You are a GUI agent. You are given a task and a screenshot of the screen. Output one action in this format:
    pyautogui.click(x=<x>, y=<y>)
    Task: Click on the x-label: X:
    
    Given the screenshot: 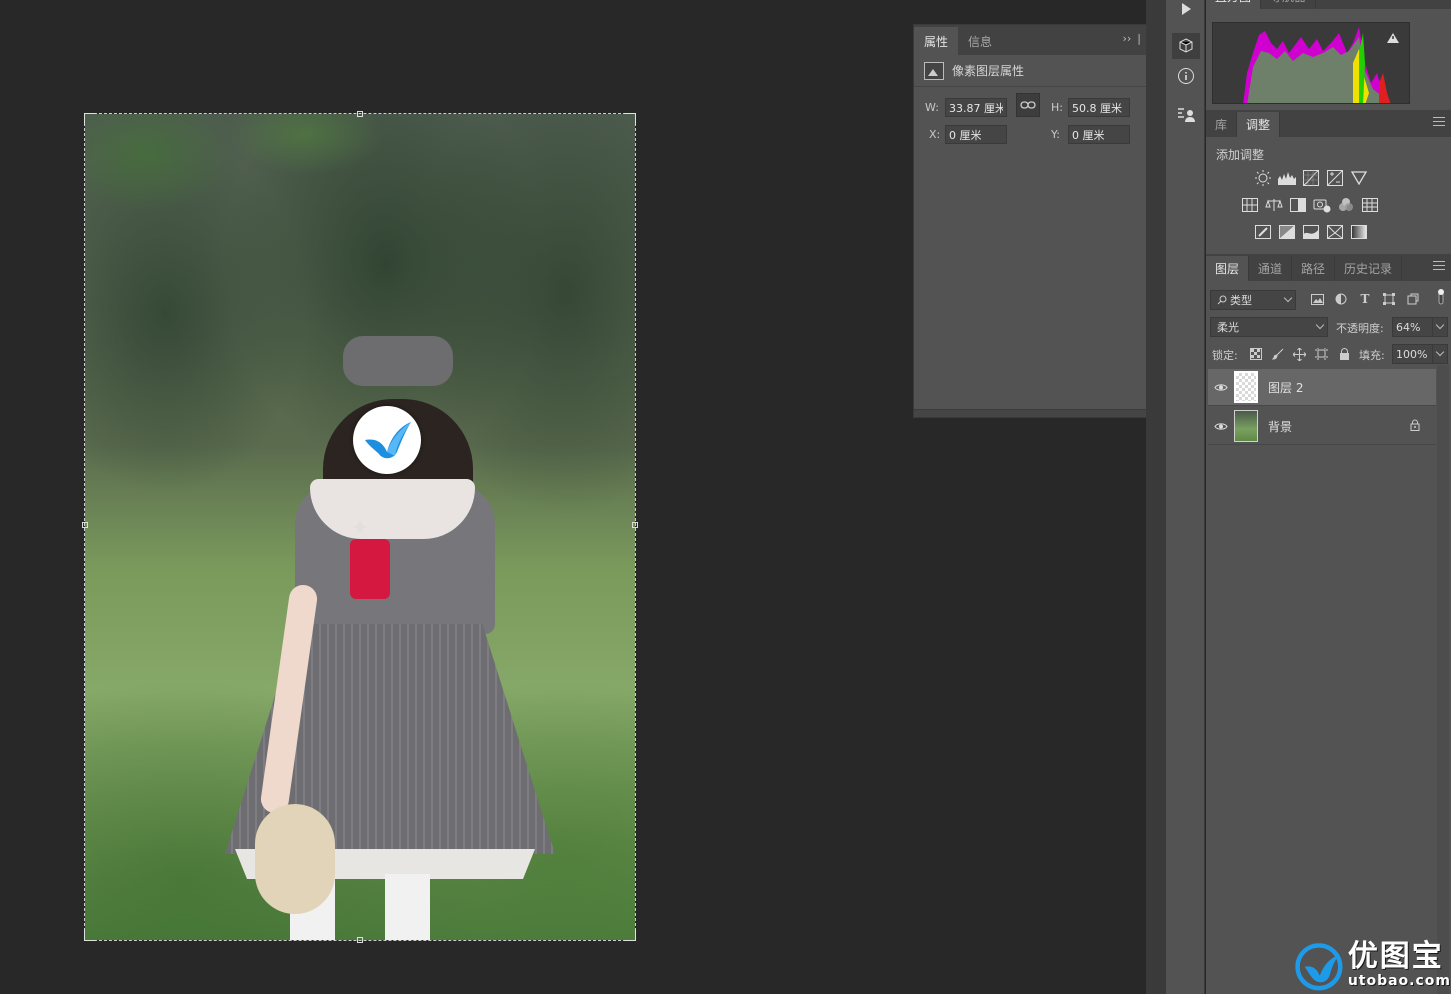 What is the action you would take?
    pyautogui.click(x=935, y=134)
    